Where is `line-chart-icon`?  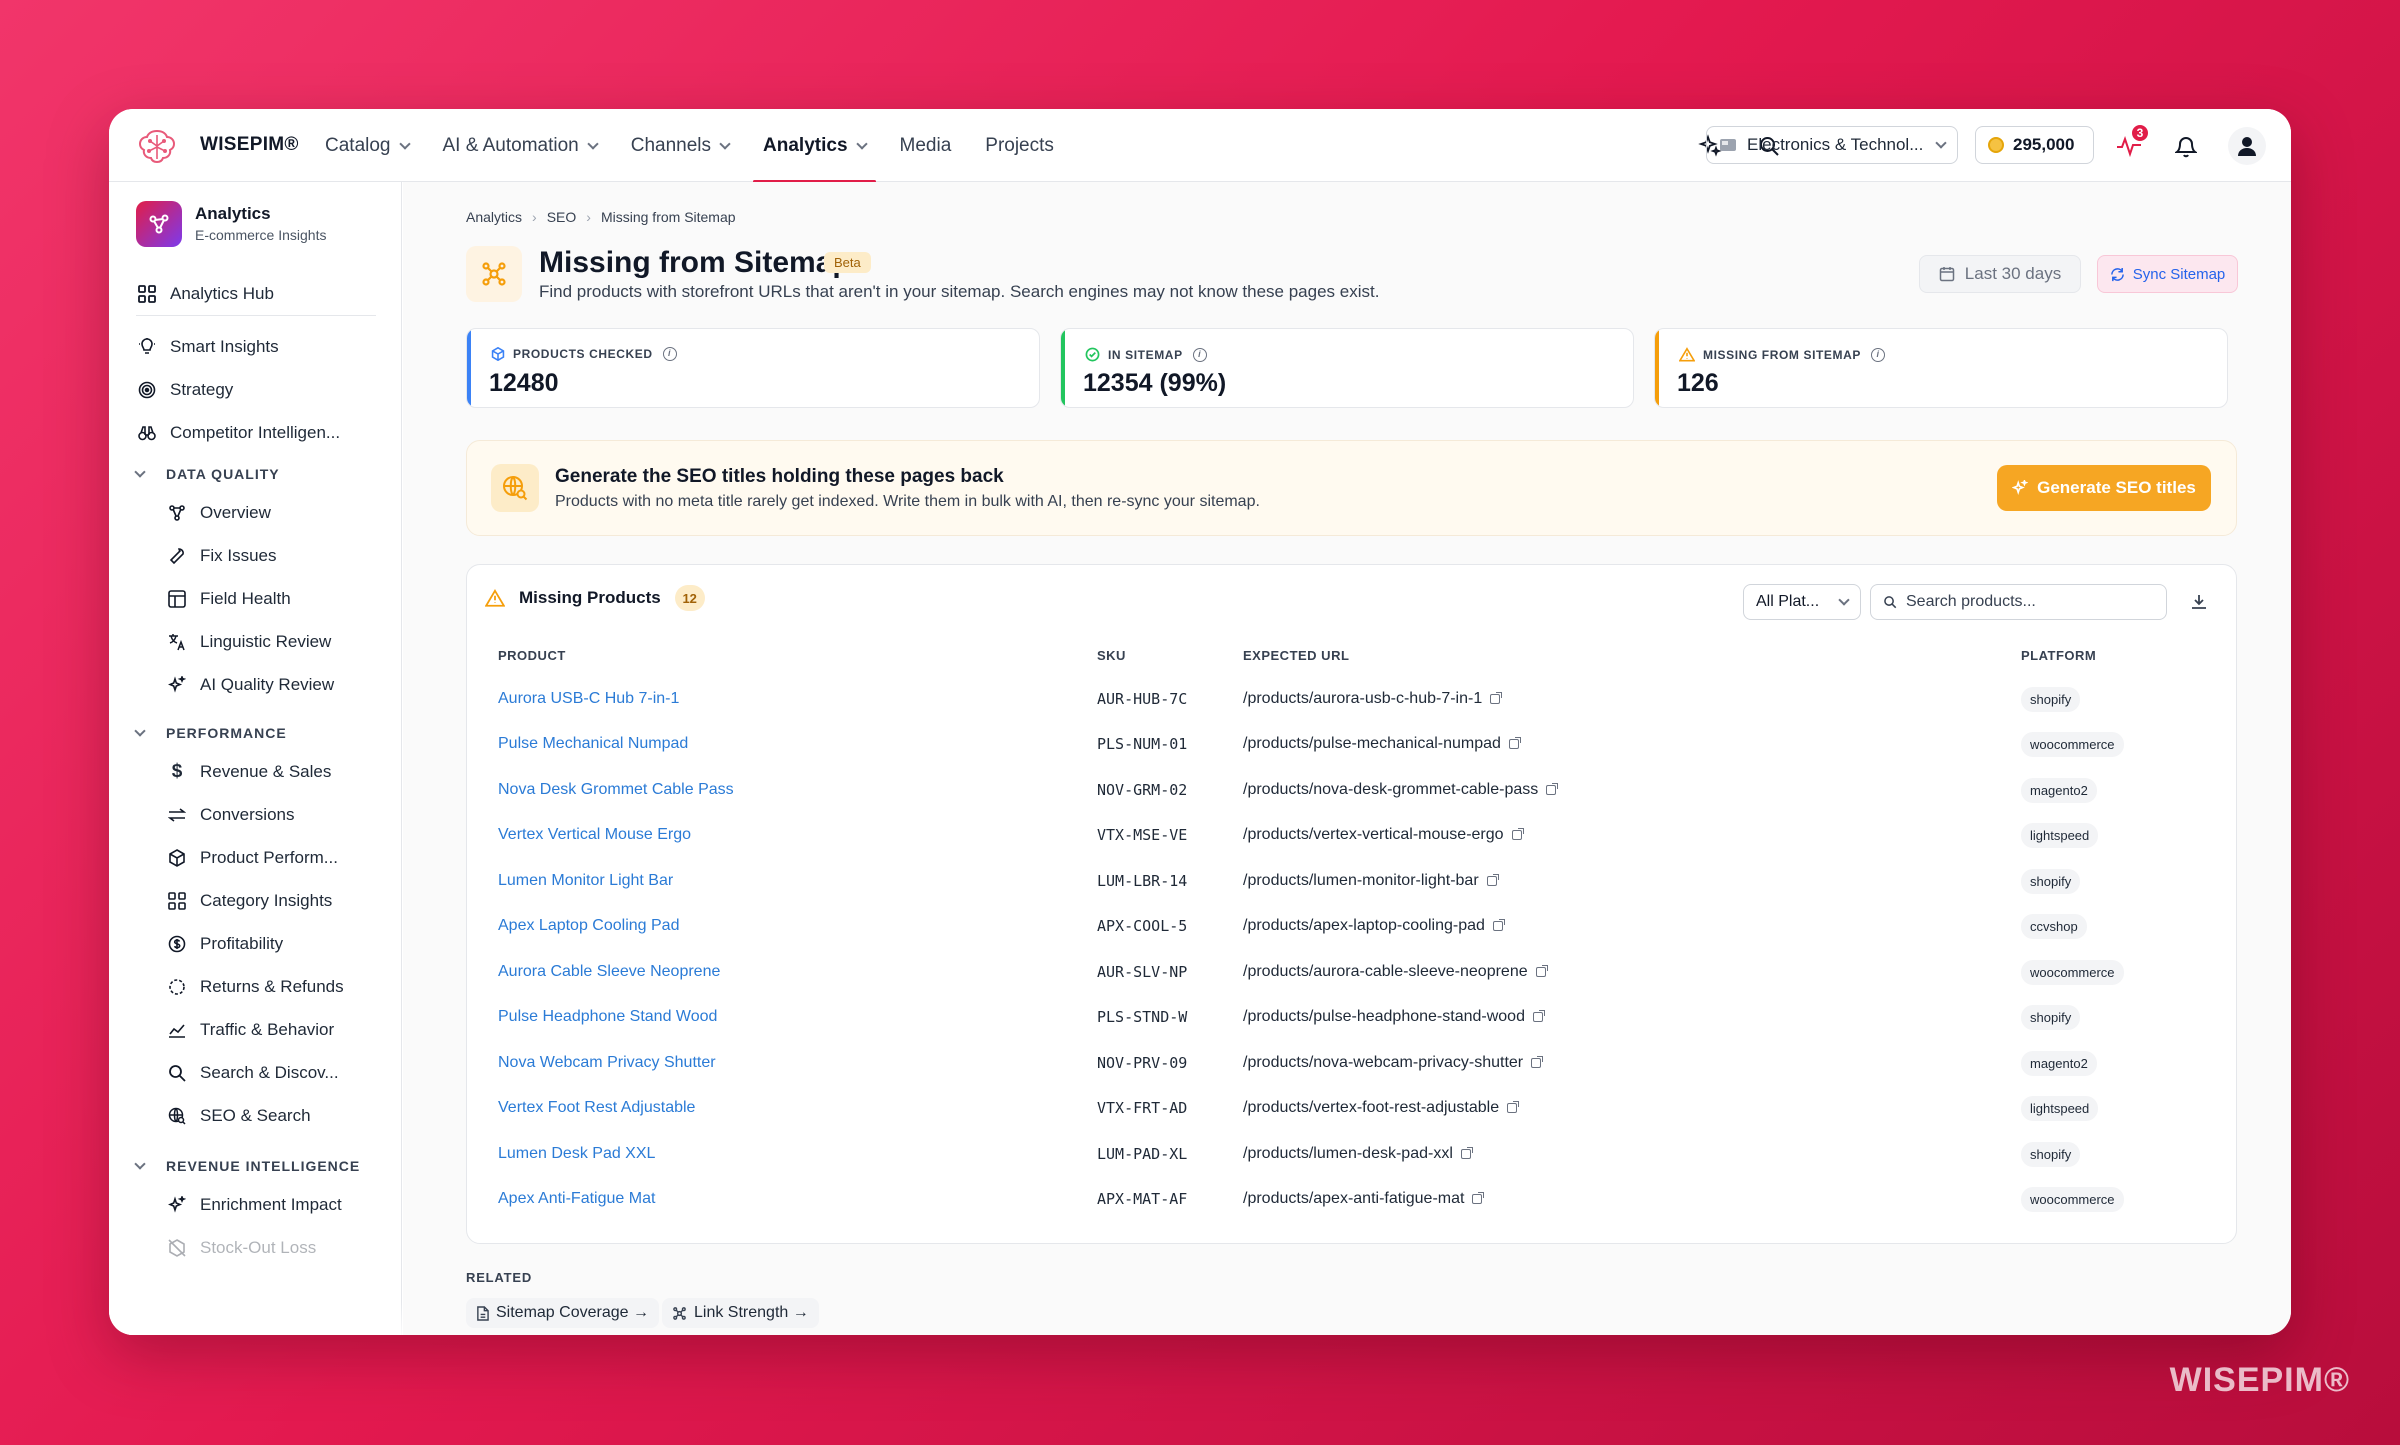
line-chart-icon is located at coordinates (177, 1030).